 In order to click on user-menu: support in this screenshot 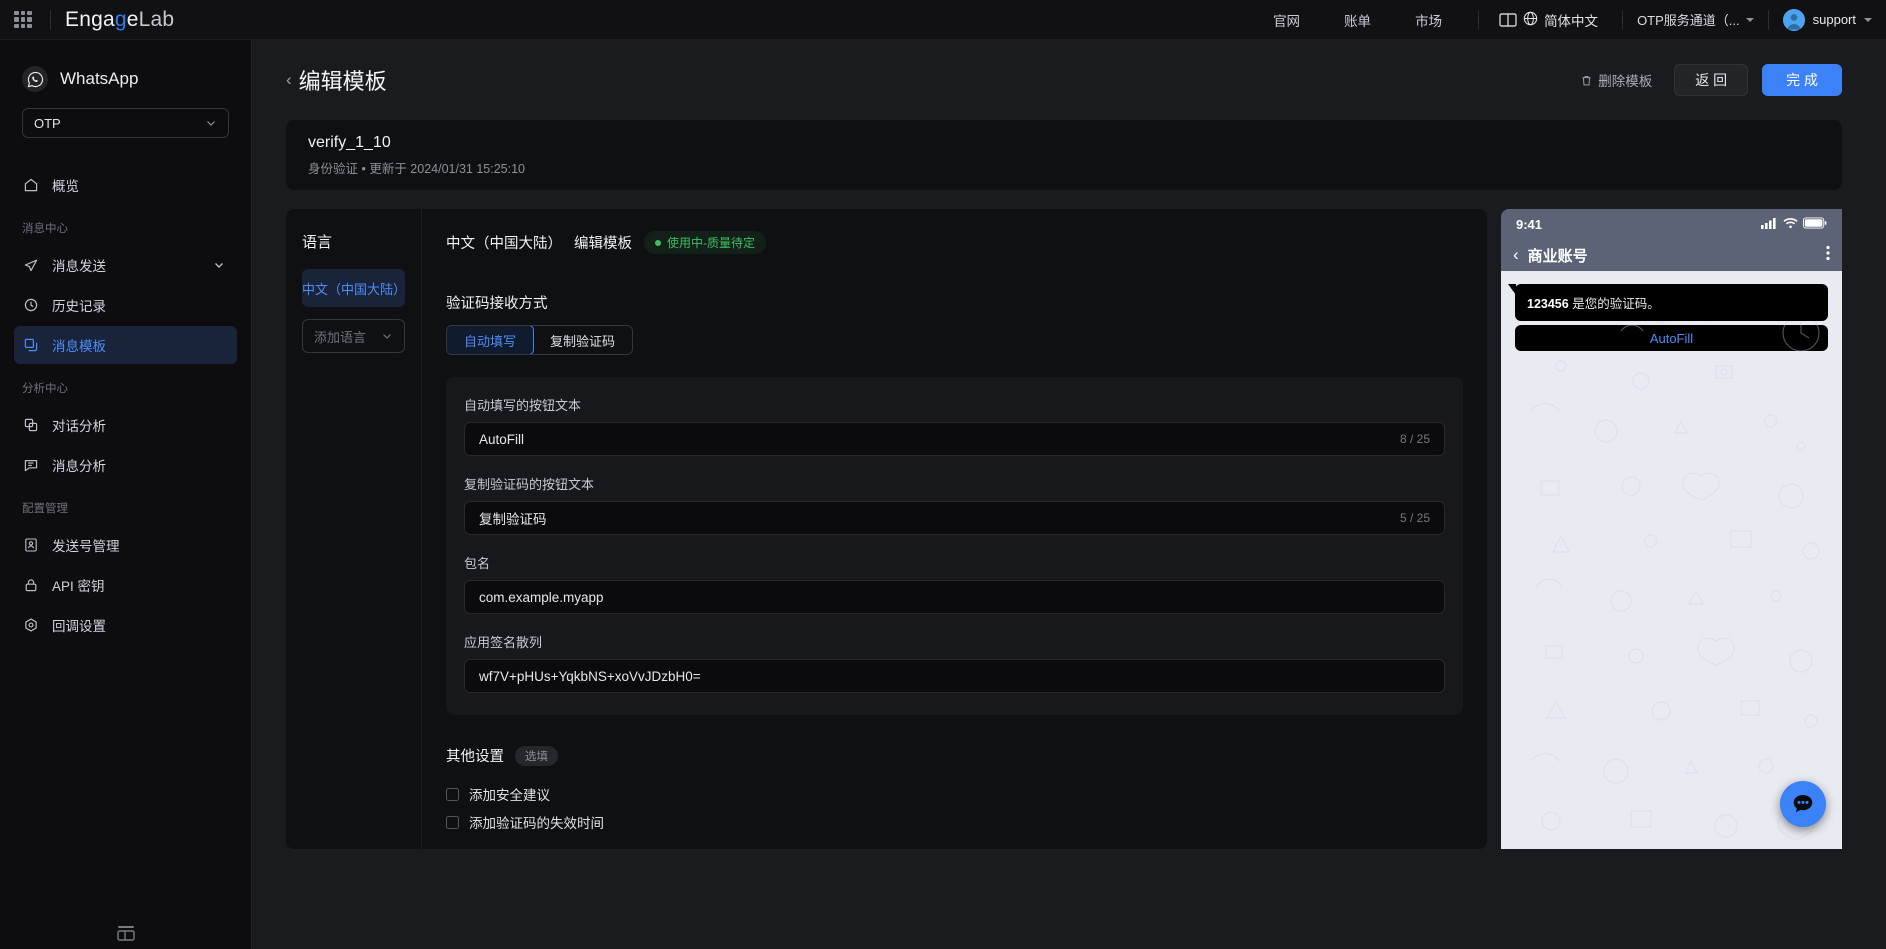, I will do `click(1827, 19)`.